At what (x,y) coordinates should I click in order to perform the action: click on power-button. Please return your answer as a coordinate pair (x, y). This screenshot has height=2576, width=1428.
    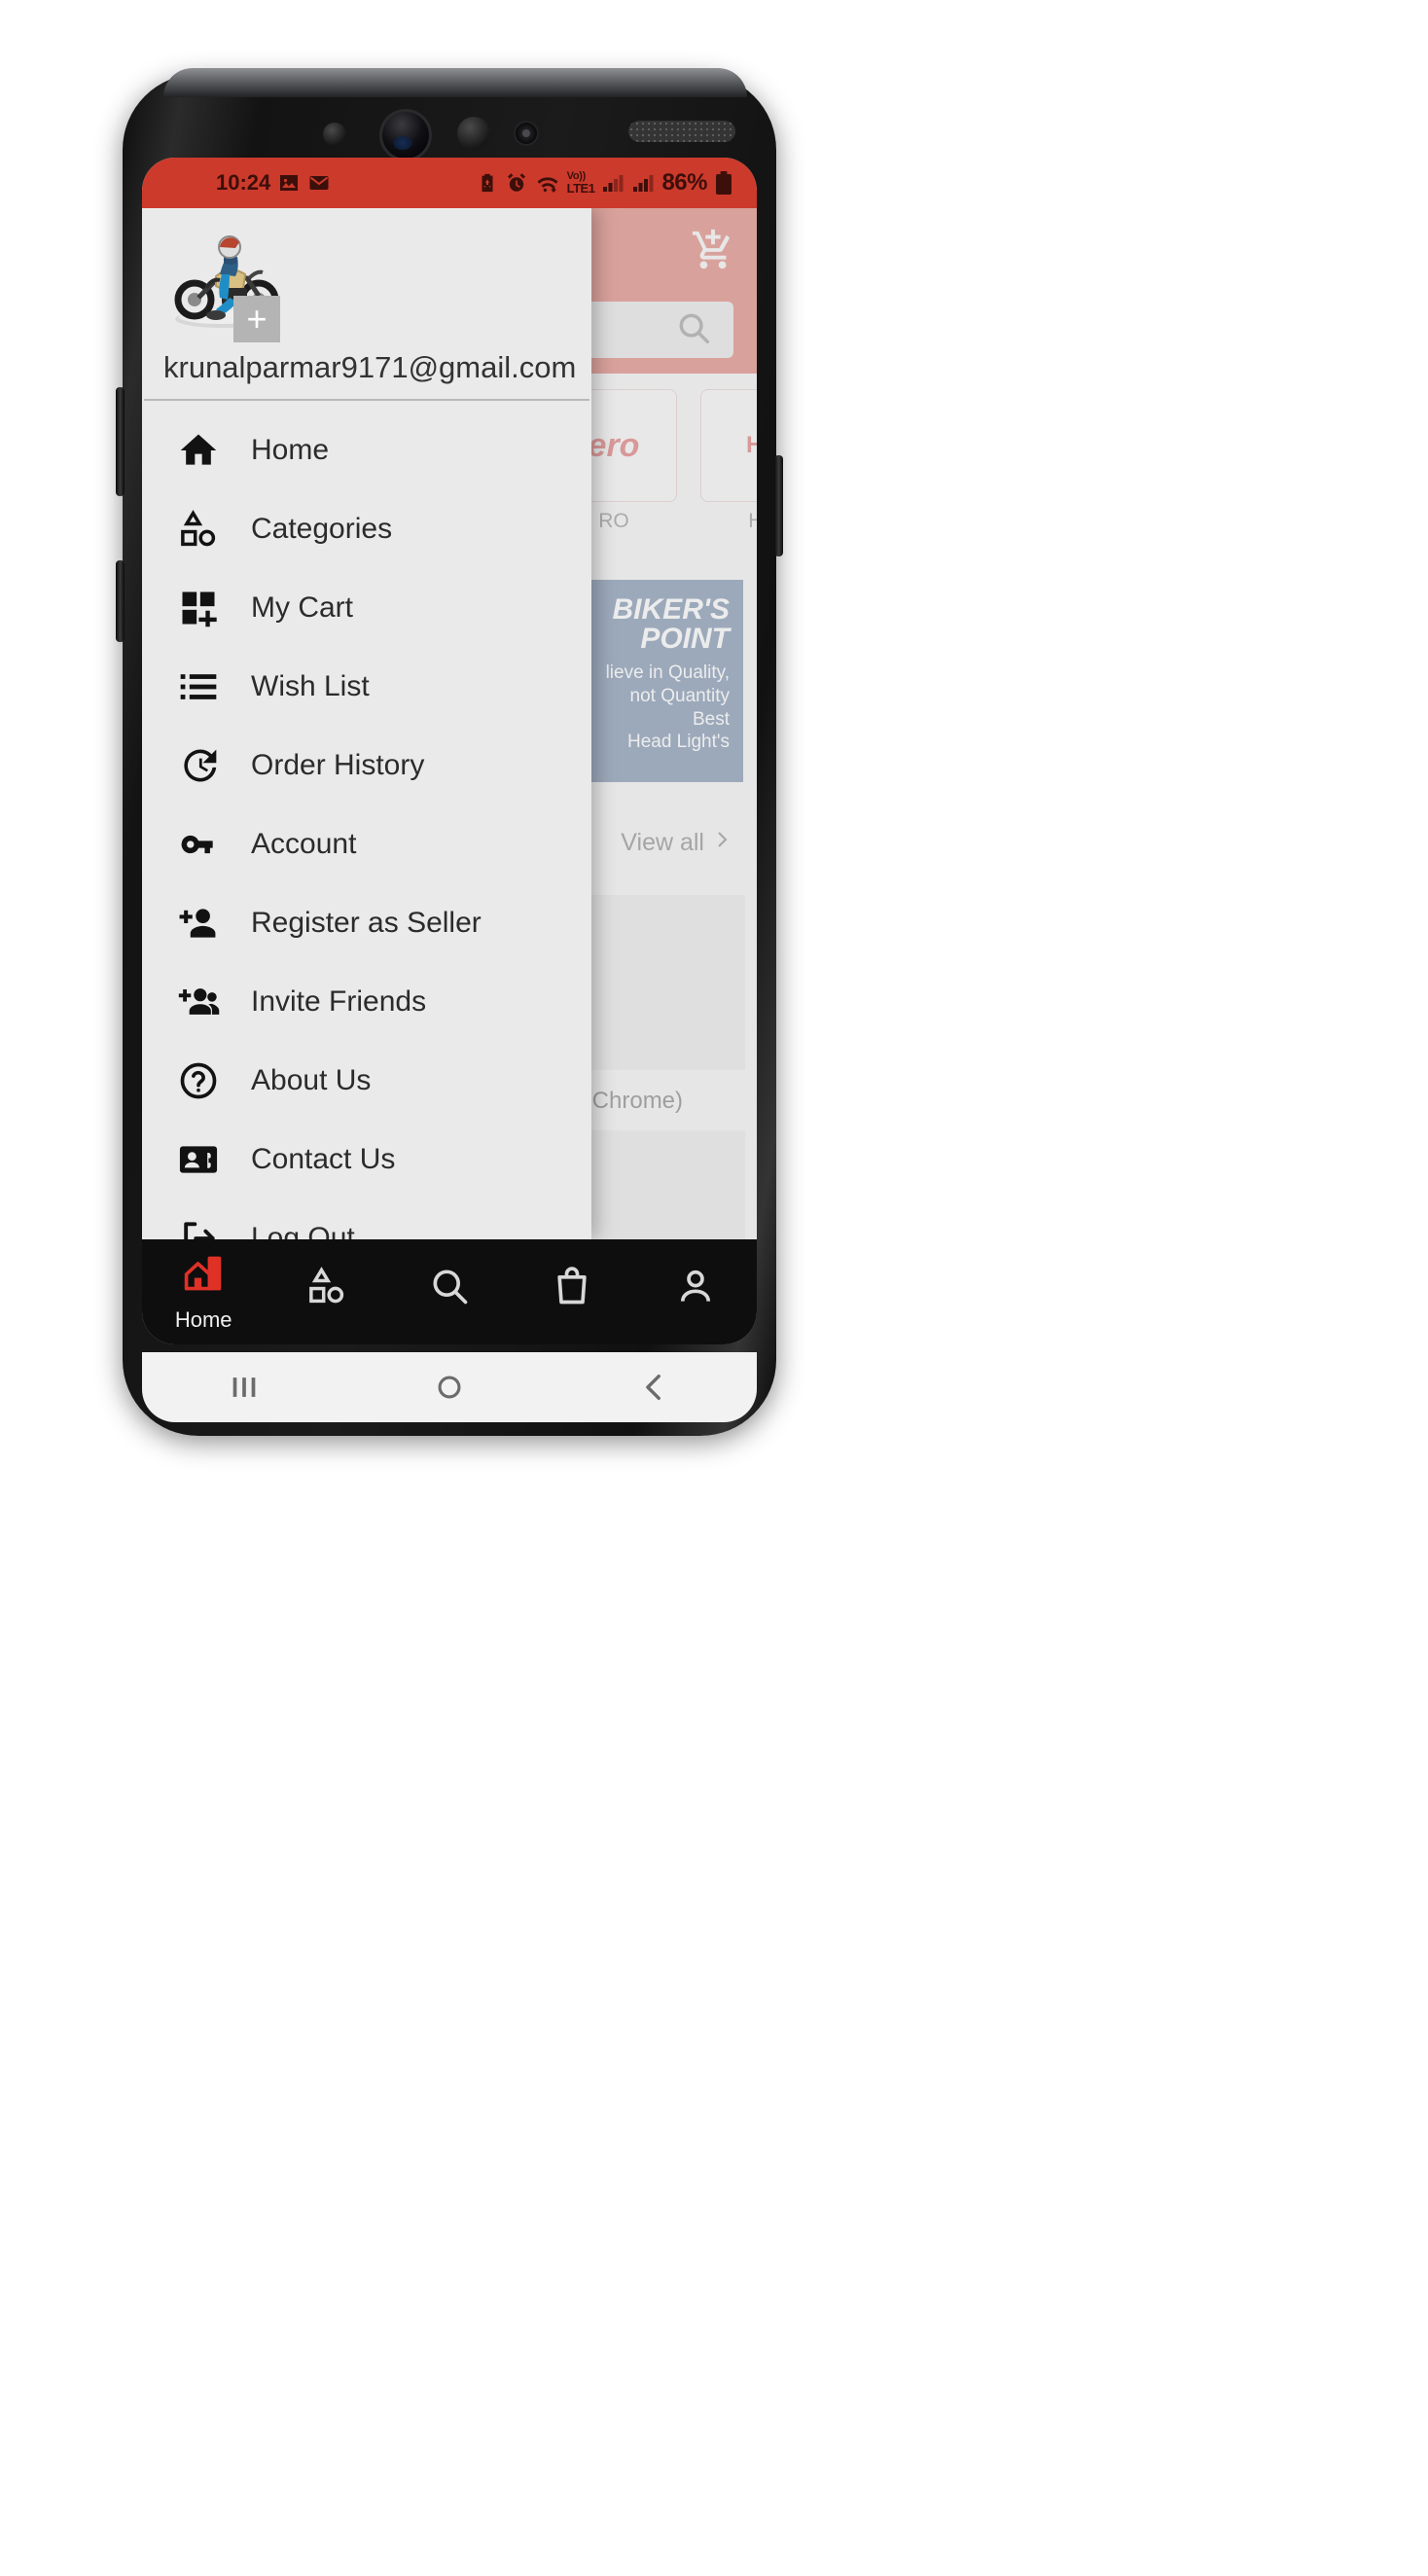
    Looking at the image, I should click on (778, 505).